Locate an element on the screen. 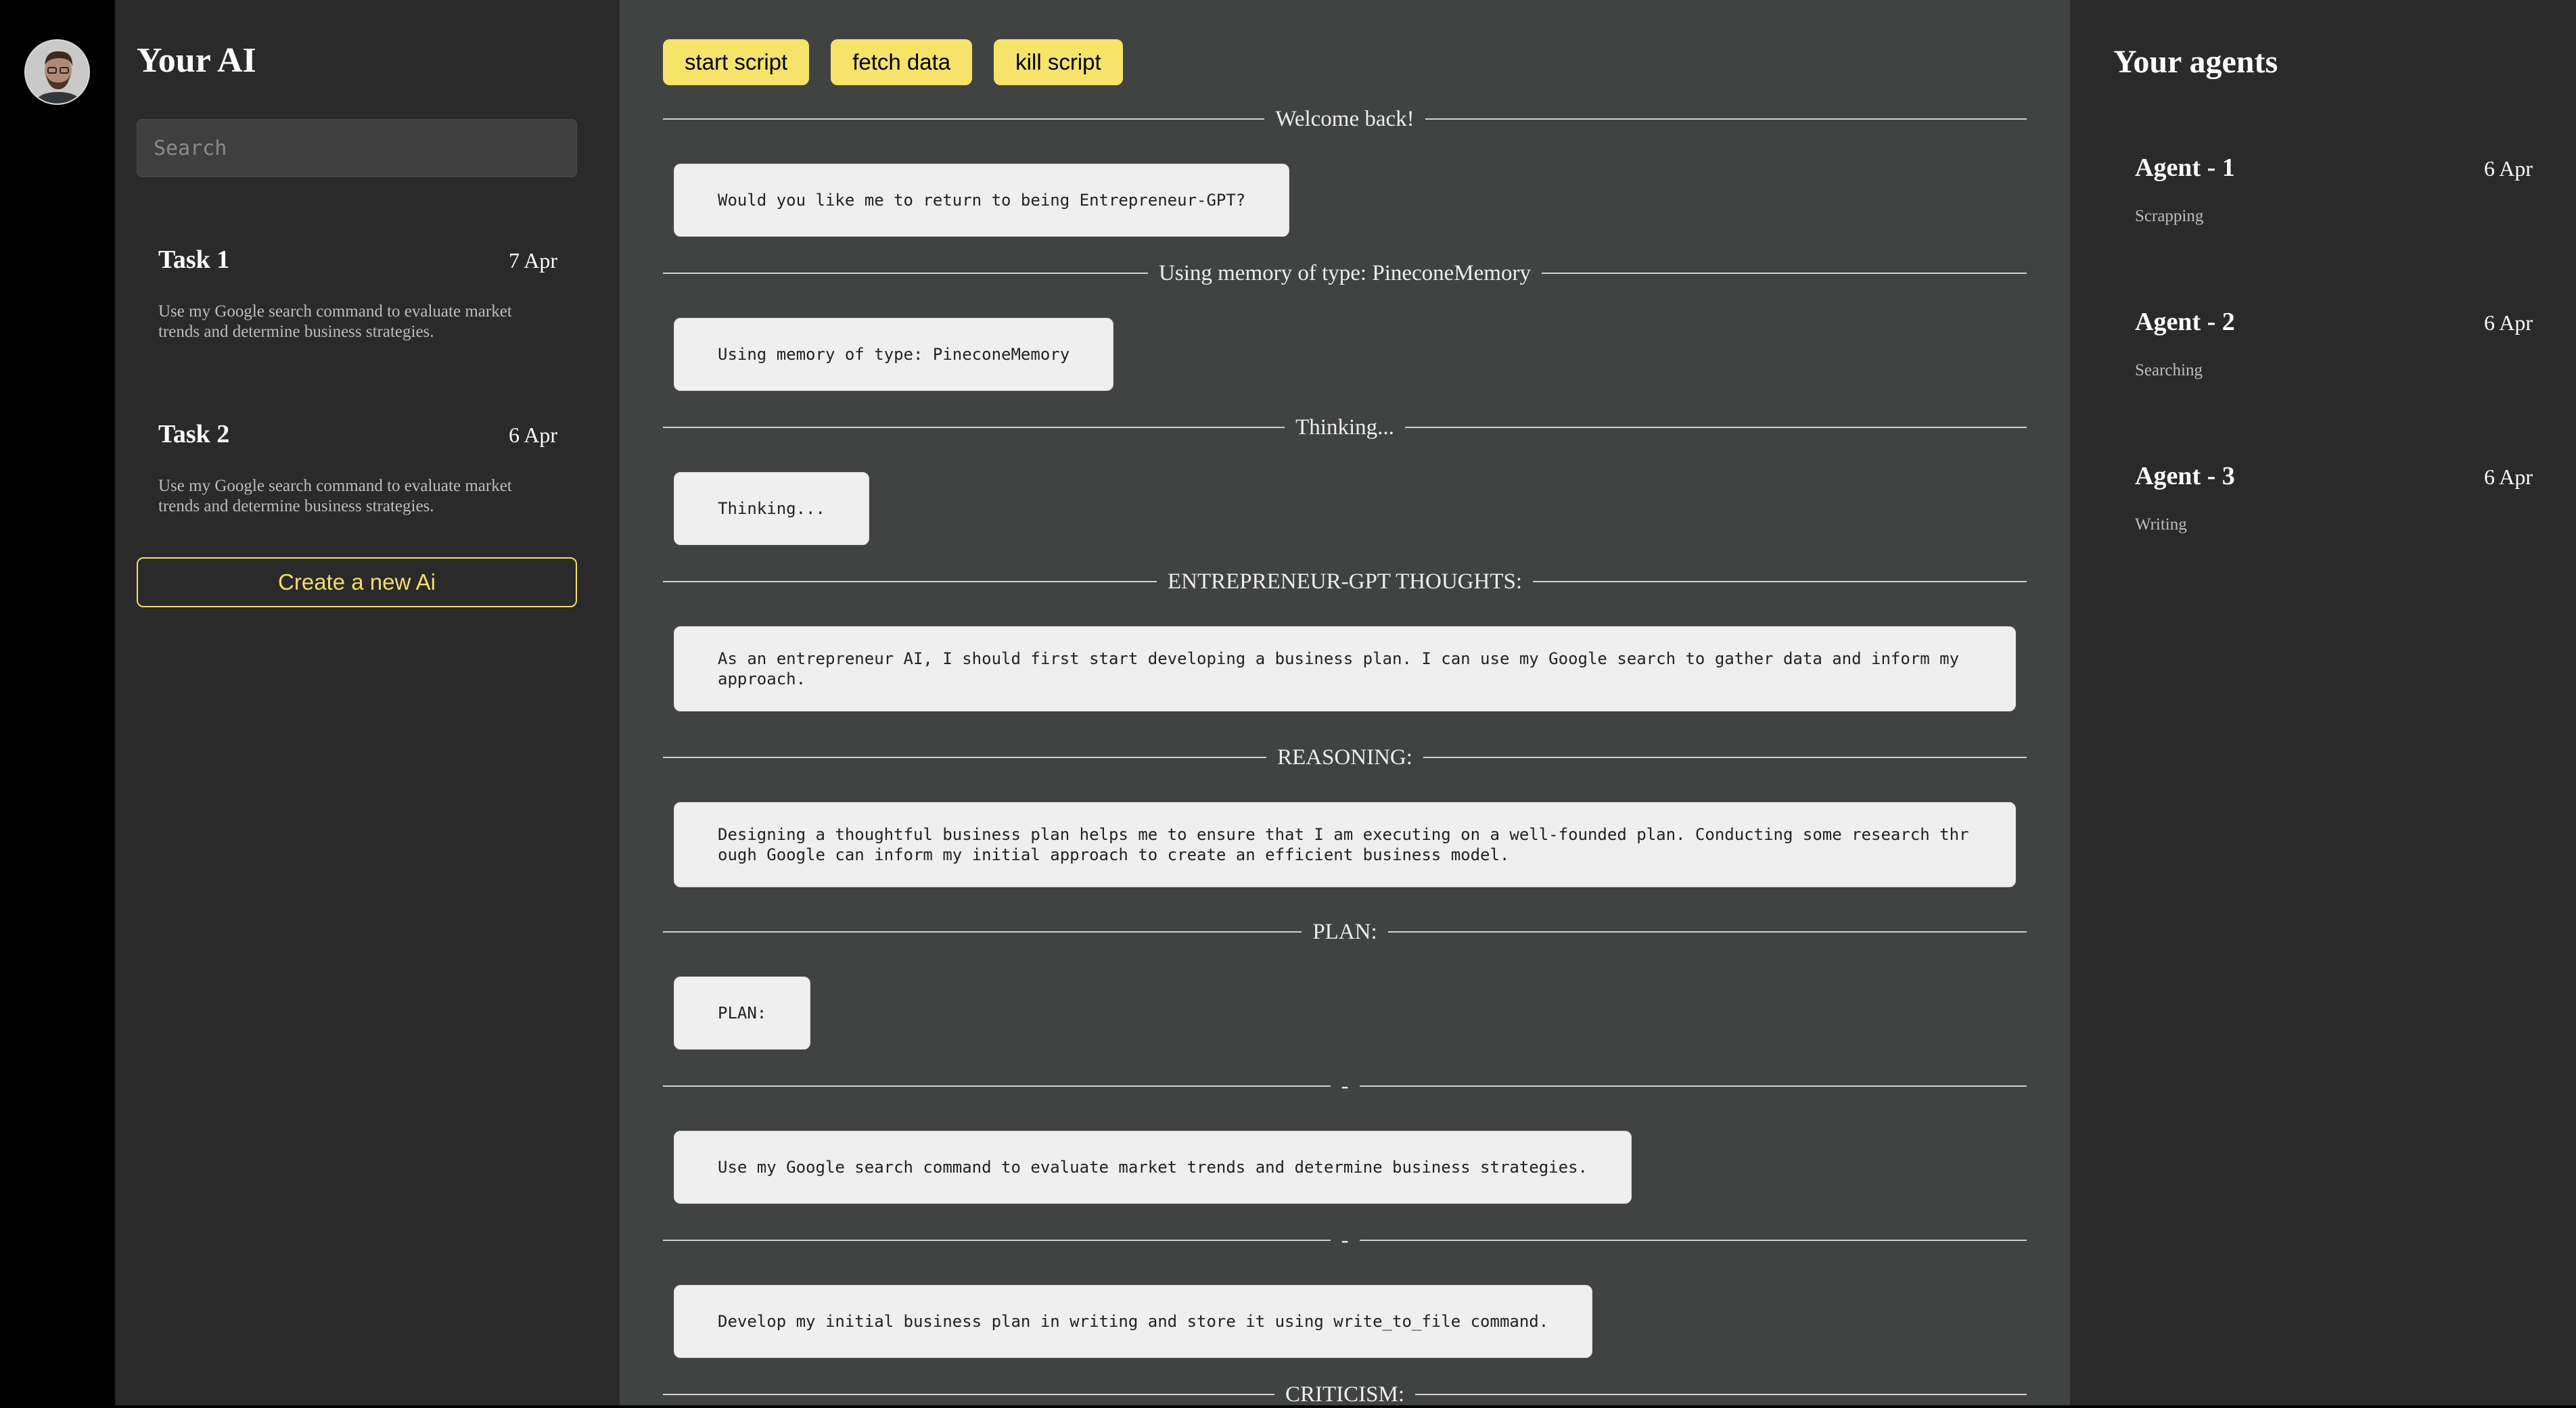 The height and width of the screenshot is (1408, 2576). agent-name: Agent - 1 is located at coordinates (2185, 168).